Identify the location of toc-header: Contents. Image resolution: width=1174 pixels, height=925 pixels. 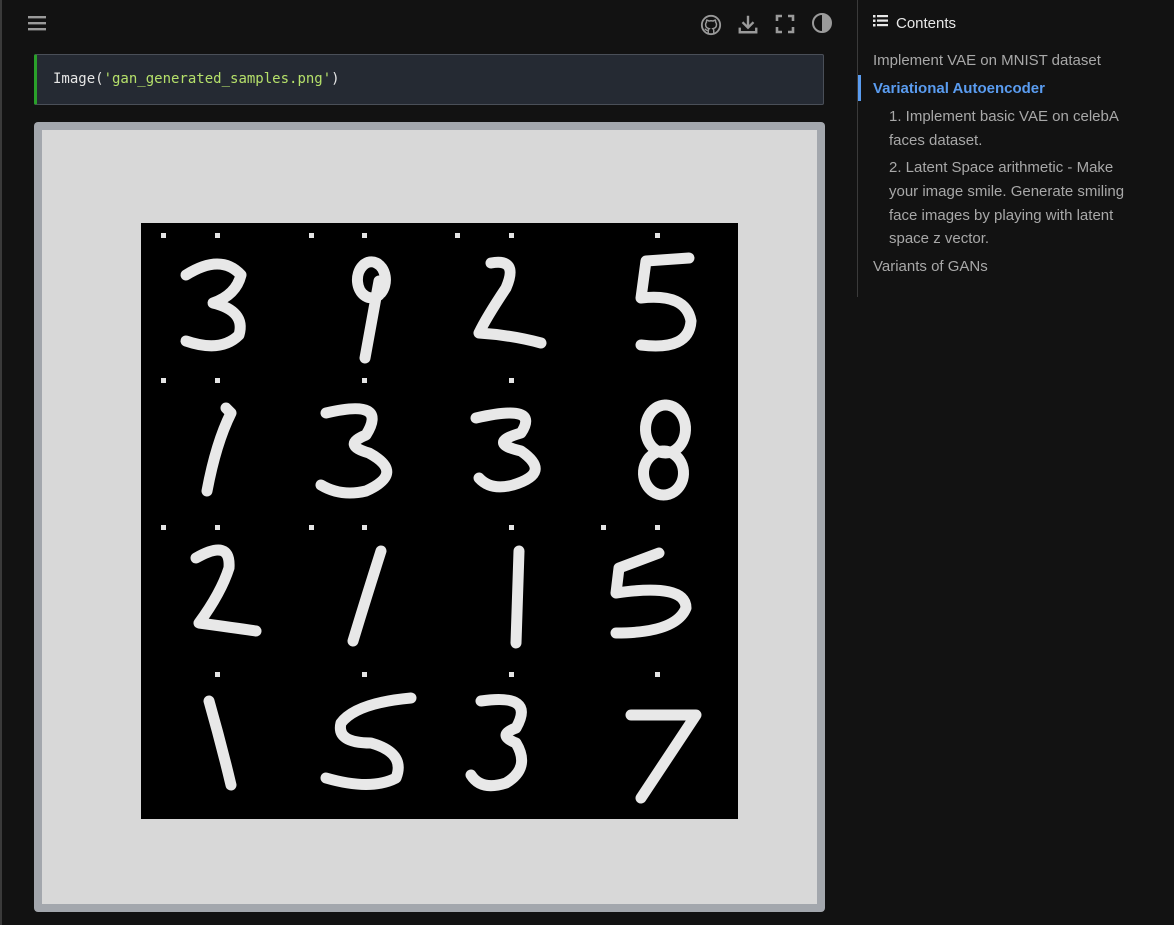
(914, 23).